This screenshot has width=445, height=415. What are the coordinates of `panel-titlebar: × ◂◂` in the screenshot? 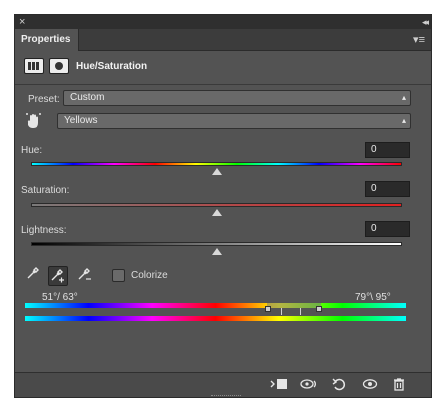 It's located at (223, 22).